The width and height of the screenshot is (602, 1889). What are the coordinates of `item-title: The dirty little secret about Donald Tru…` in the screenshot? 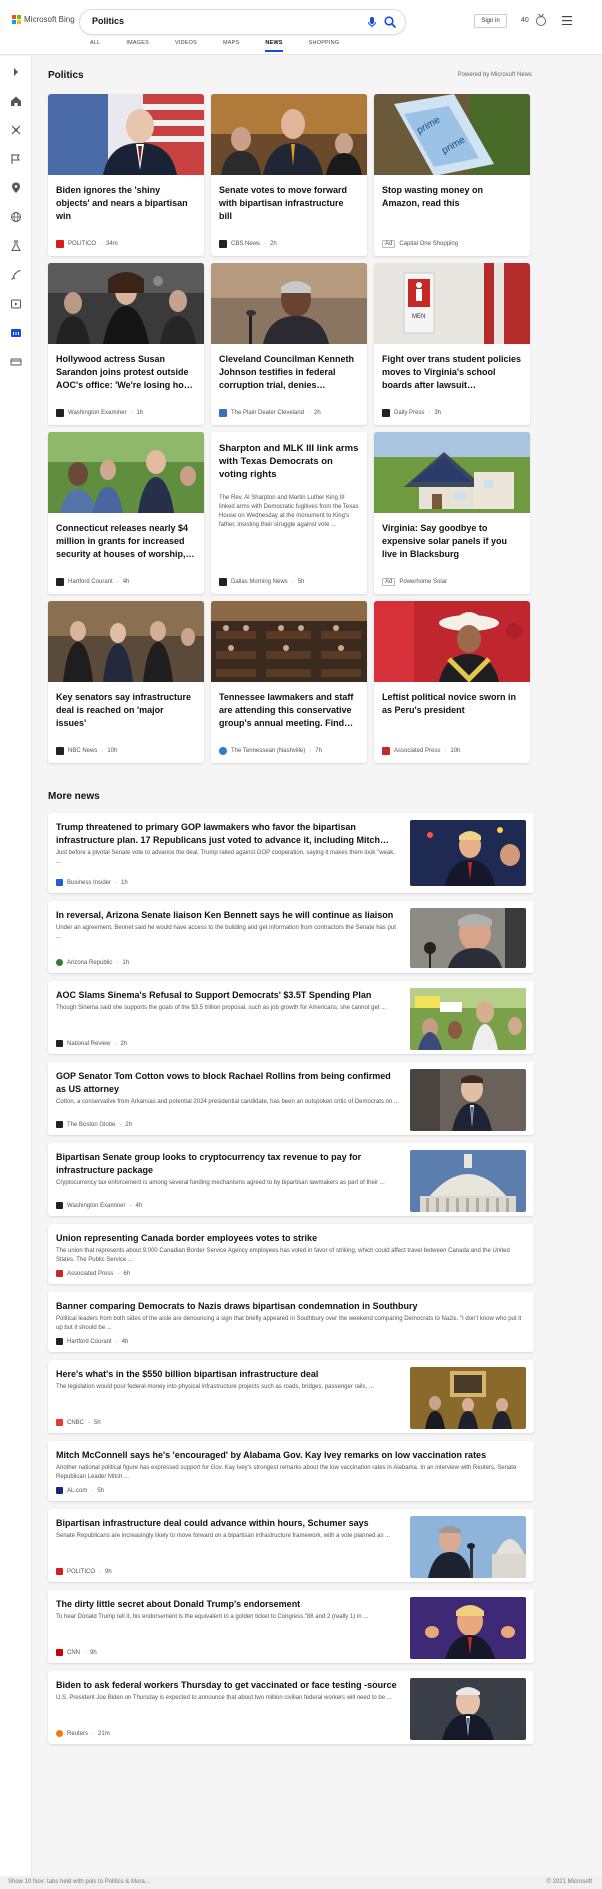 It's located at (227, 1604).